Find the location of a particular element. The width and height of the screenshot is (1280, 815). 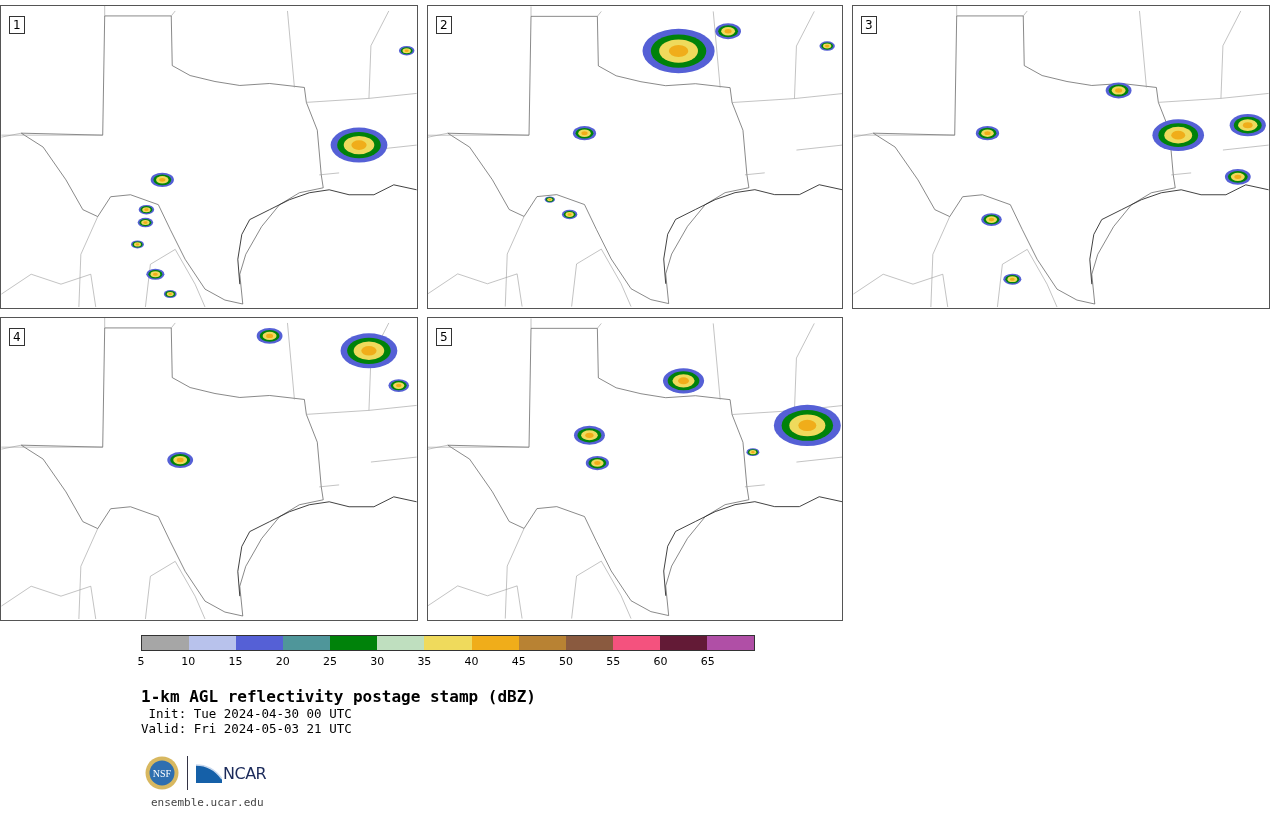

panel-number: 5 is located at coordinates (444, 337).